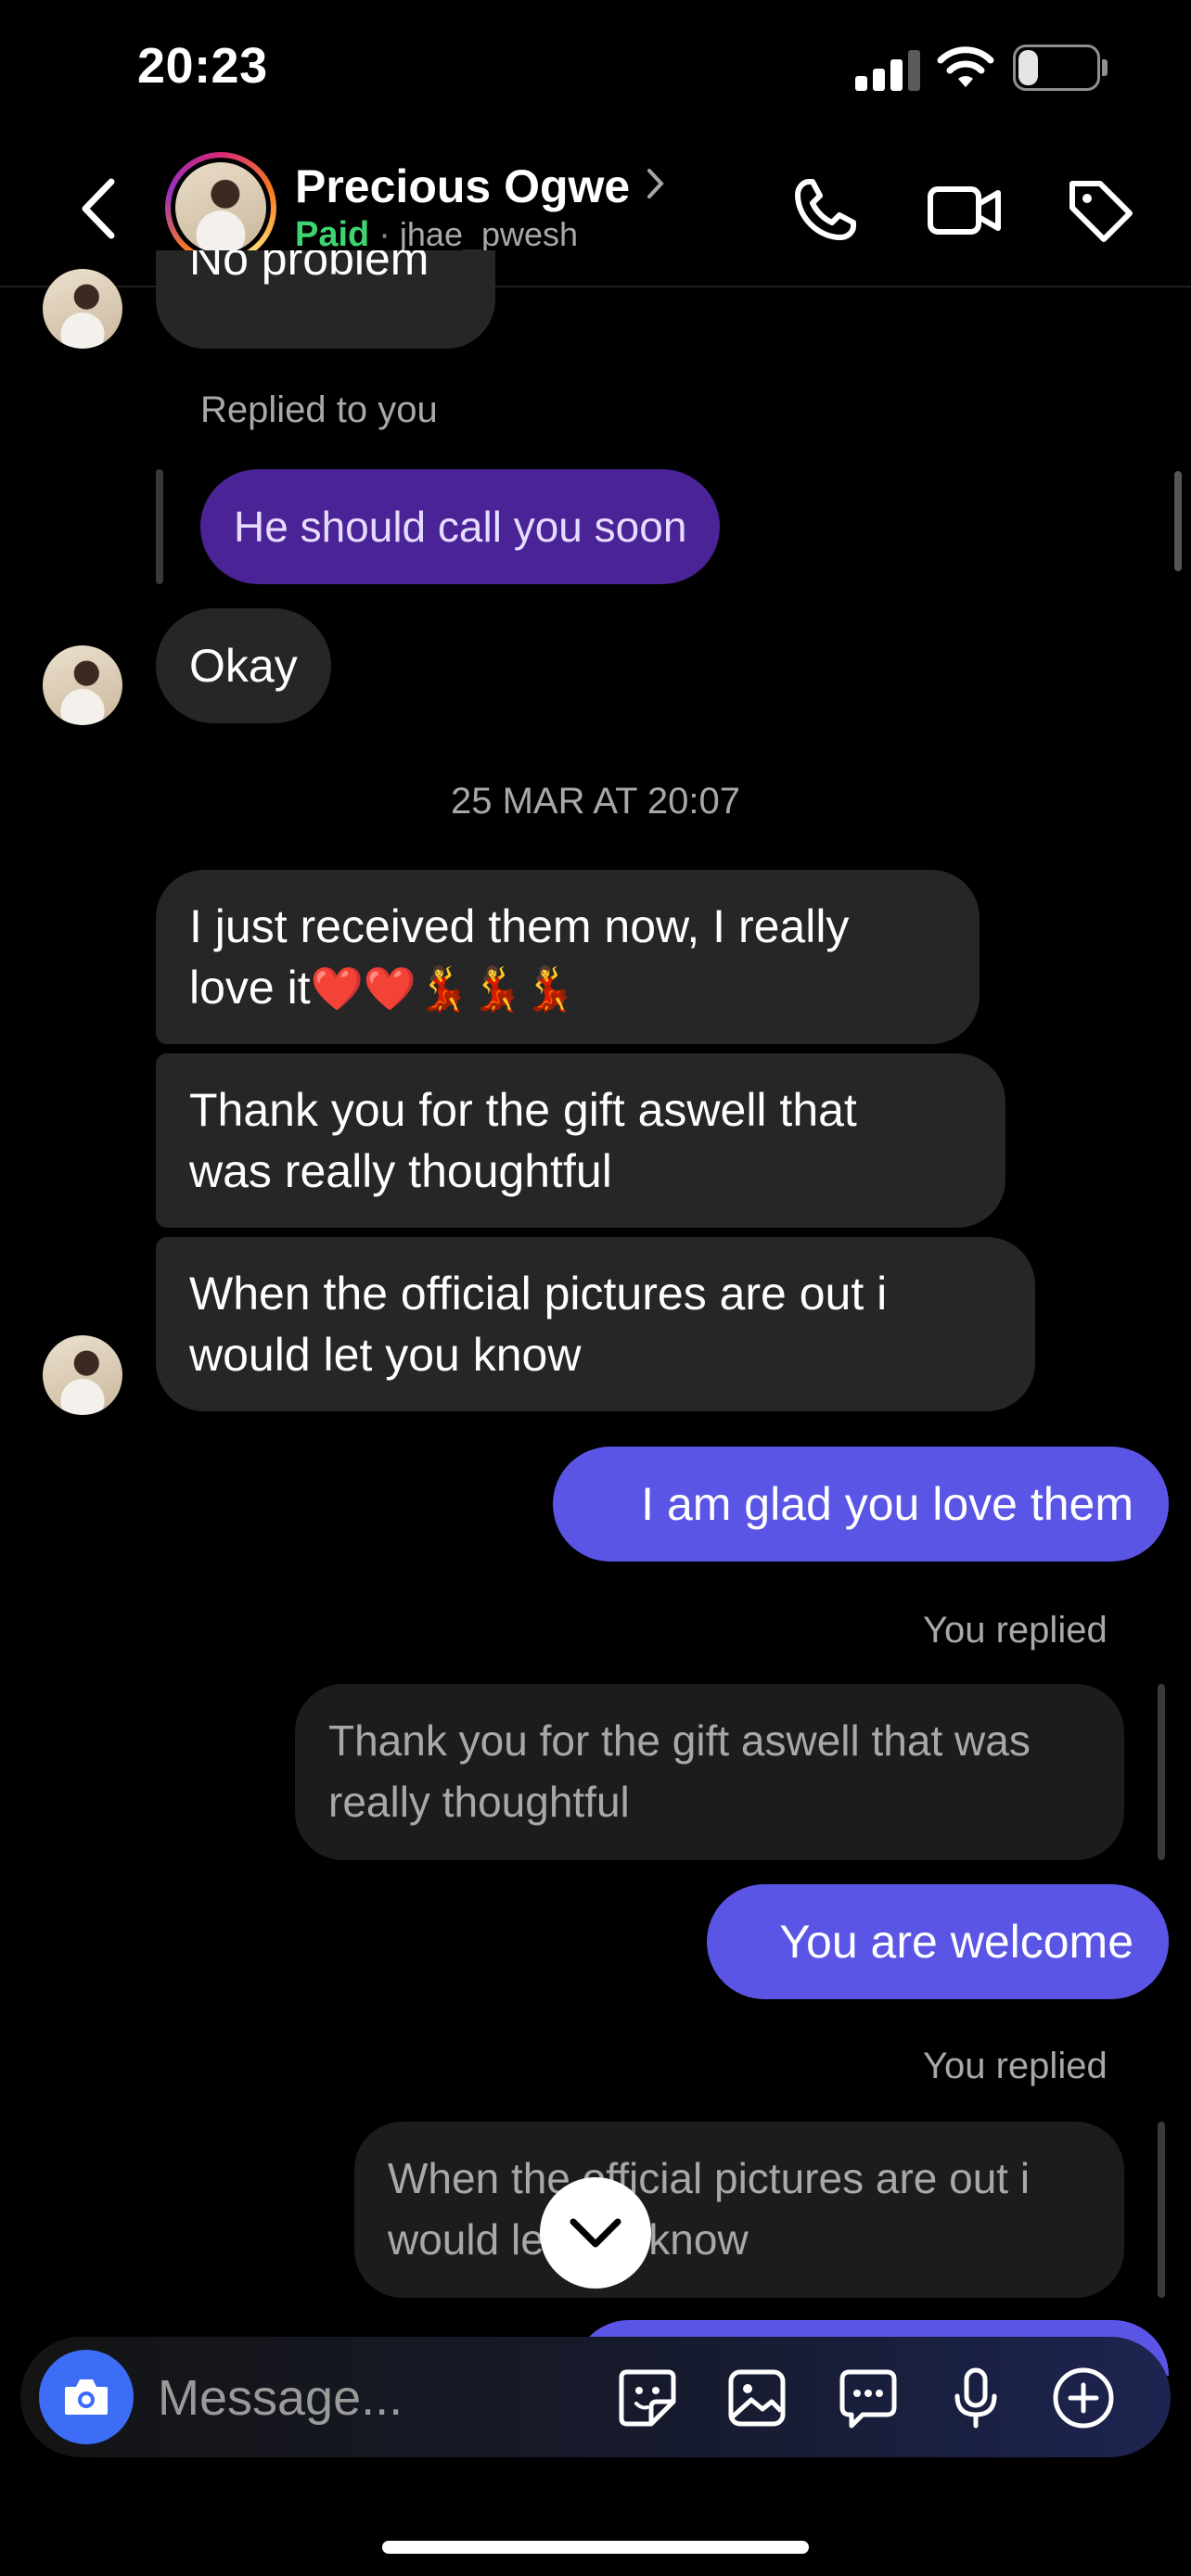 The height and width of the screenshot is (2576, 1191). What do you see at coordinates (1056, 68) in the screenshot?
I see `battery-icon: 23` at bounding box center [1056, 68].